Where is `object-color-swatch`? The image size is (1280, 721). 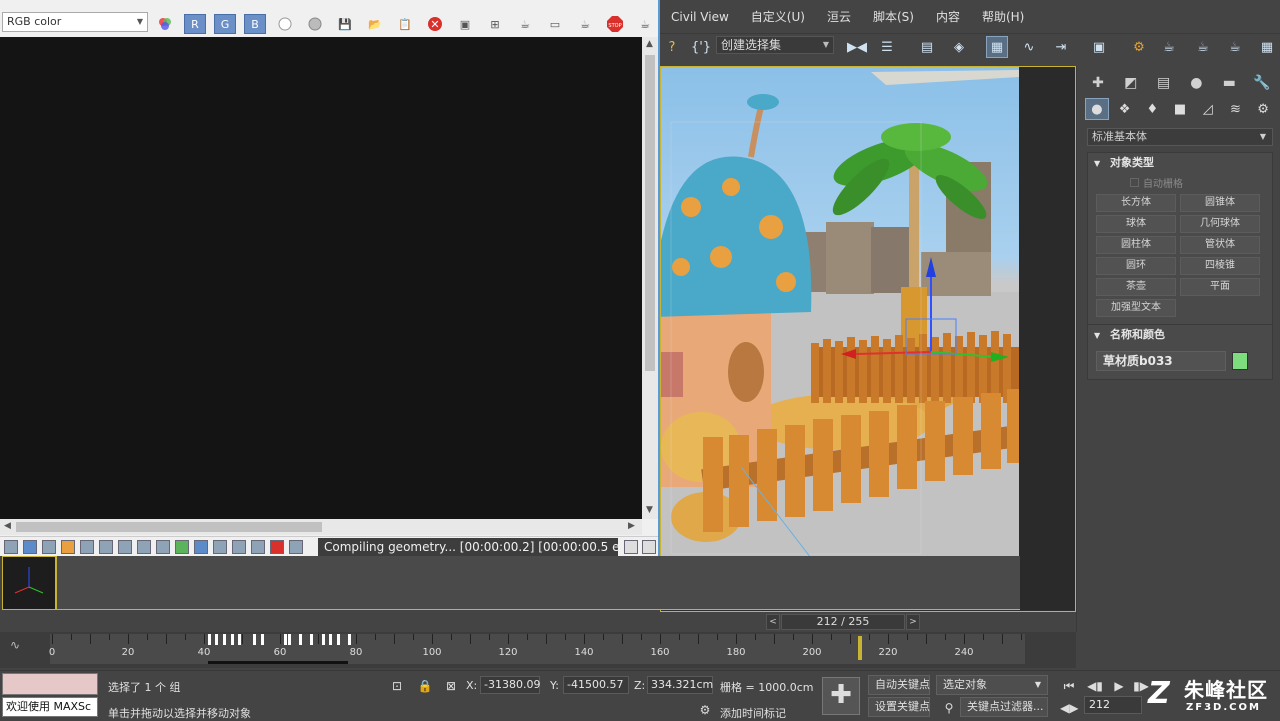 object-color-swatch is located at coordinates (1240, 361).